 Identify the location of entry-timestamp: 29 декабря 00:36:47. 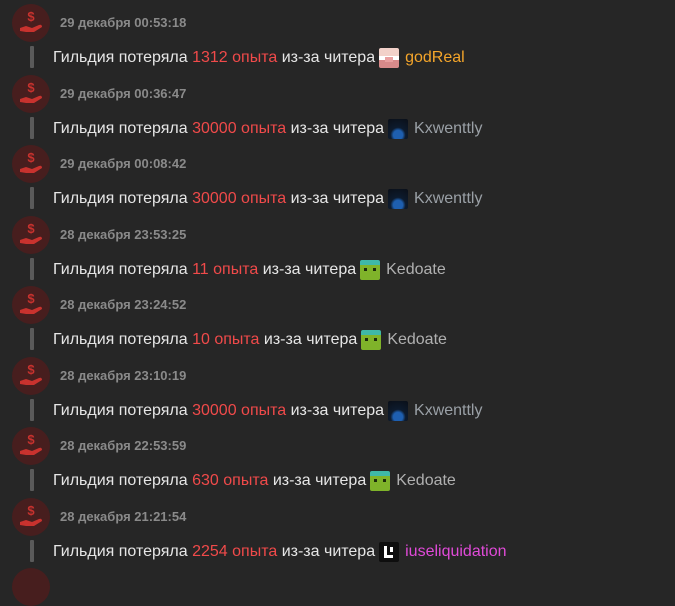
(123, 93).